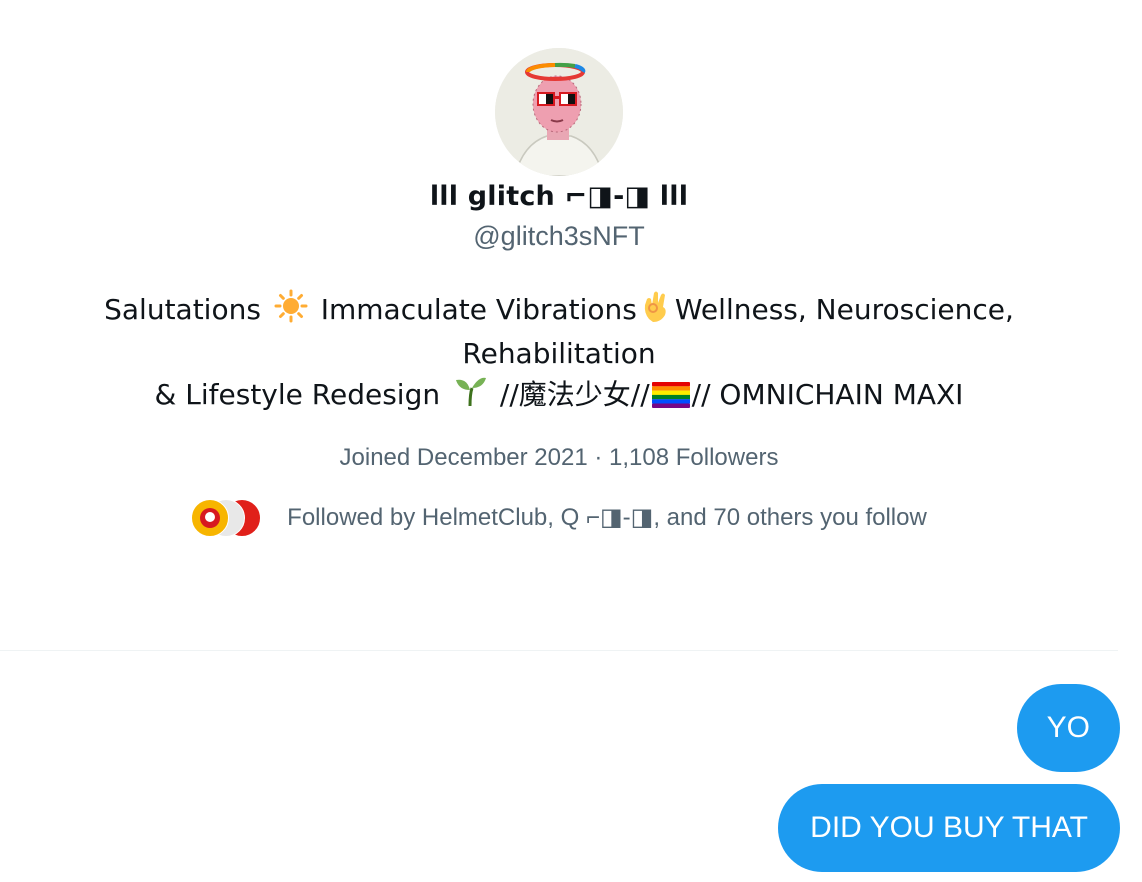 Image resolution: width=1142 pixels, height=882 pixels. I want to click on bio-text: Salutations, so click(182, 309).